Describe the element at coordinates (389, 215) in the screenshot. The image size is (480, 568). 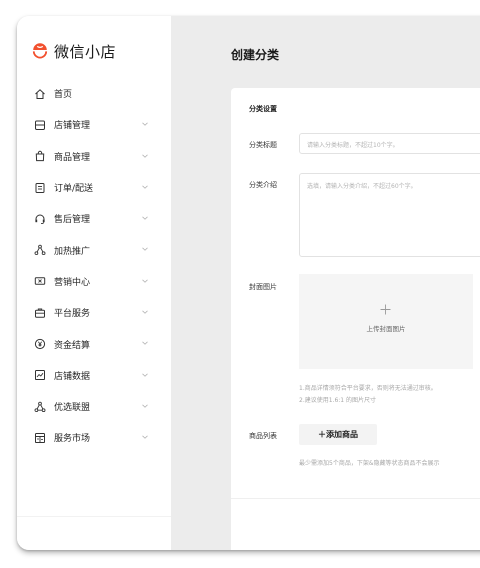
I see `category-desc-textarea: 选填，请输入分类介绍，不超过60个字。` at that location.